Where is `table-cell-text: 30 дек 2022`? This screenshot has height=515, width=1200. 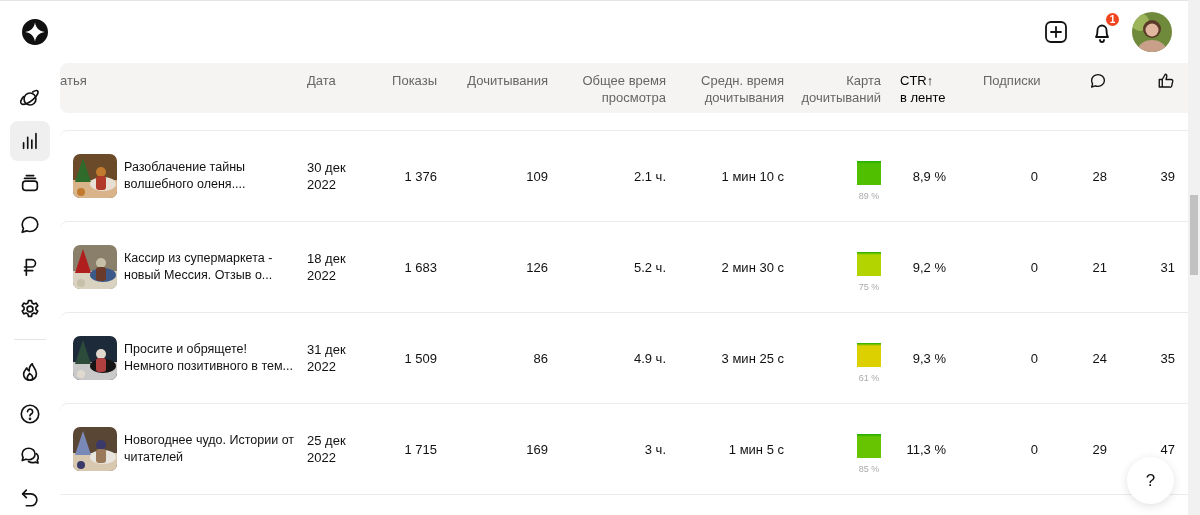
table-cell-text: 30 дек 2022 is located at coordinates (326, 176).